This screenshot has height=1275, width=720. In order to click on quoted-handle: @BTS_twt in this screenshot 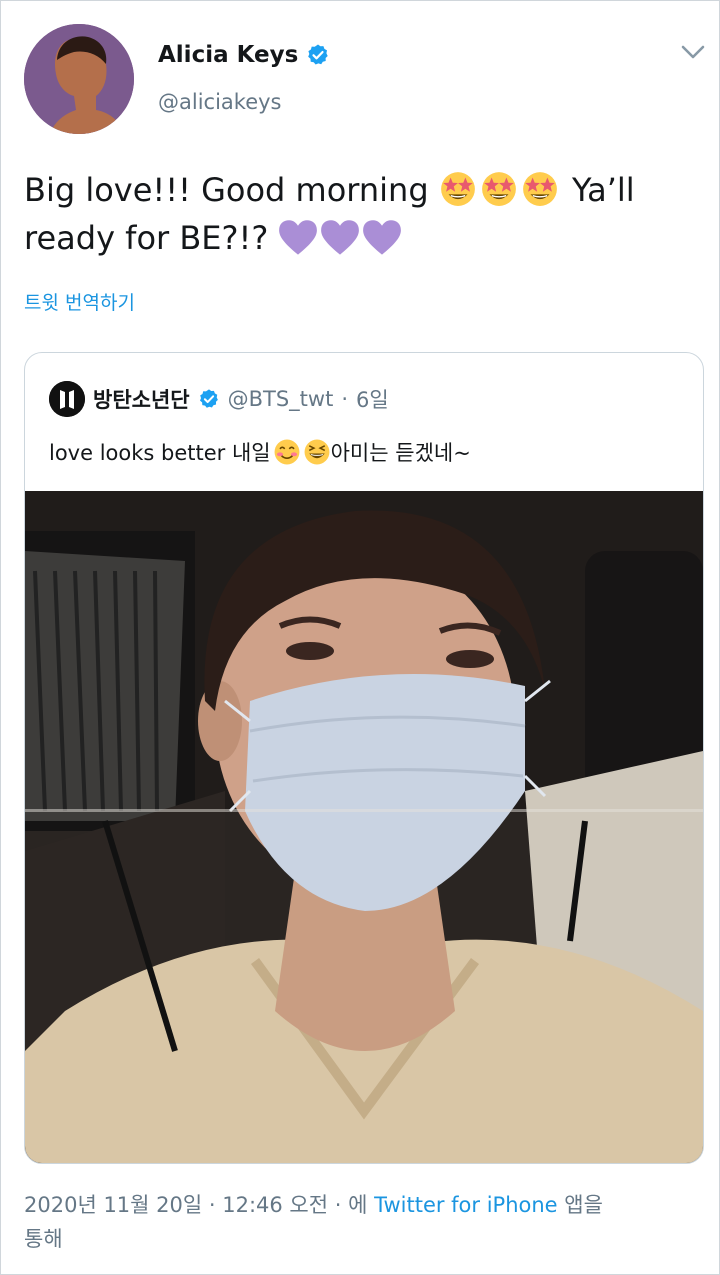, I will do `click(281, 399)`.